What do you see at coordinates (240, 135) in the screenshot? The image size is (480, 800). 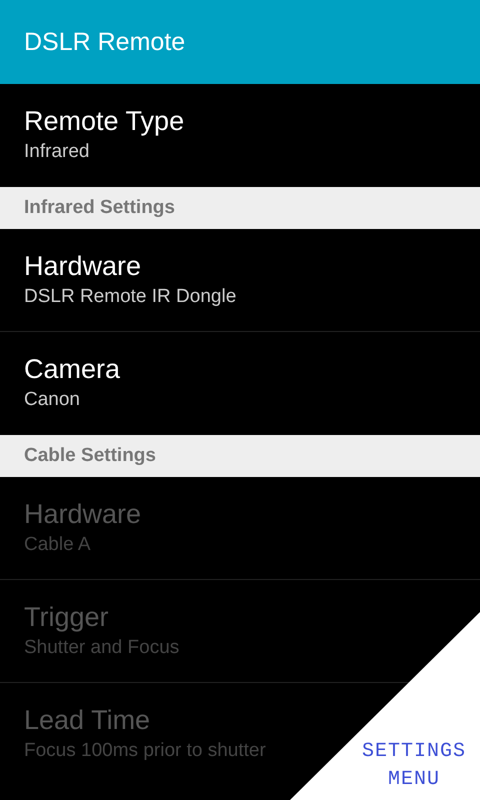 I see `preference-item: Remote Type Infrared` at bounding box center [240, 135].